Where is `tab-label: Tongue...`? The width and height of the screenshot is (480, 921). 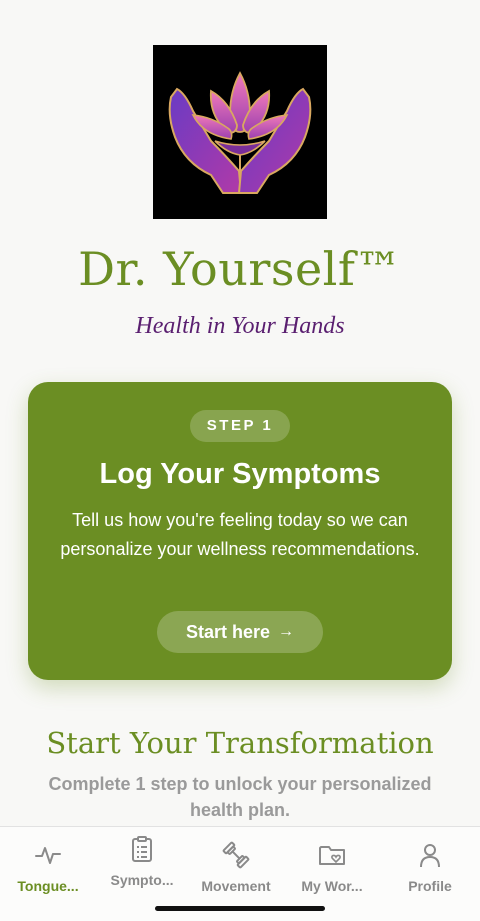
tab-label: Tongue... is located at coordinates (48, 886).